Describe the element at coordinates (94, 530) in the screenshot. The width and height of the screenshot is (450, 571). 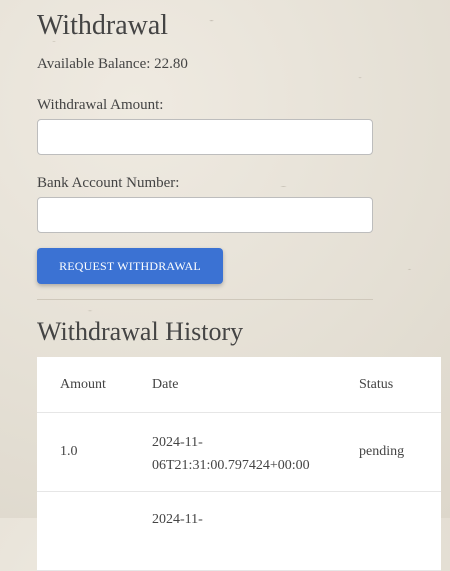
I see `amount-cell` at that location.